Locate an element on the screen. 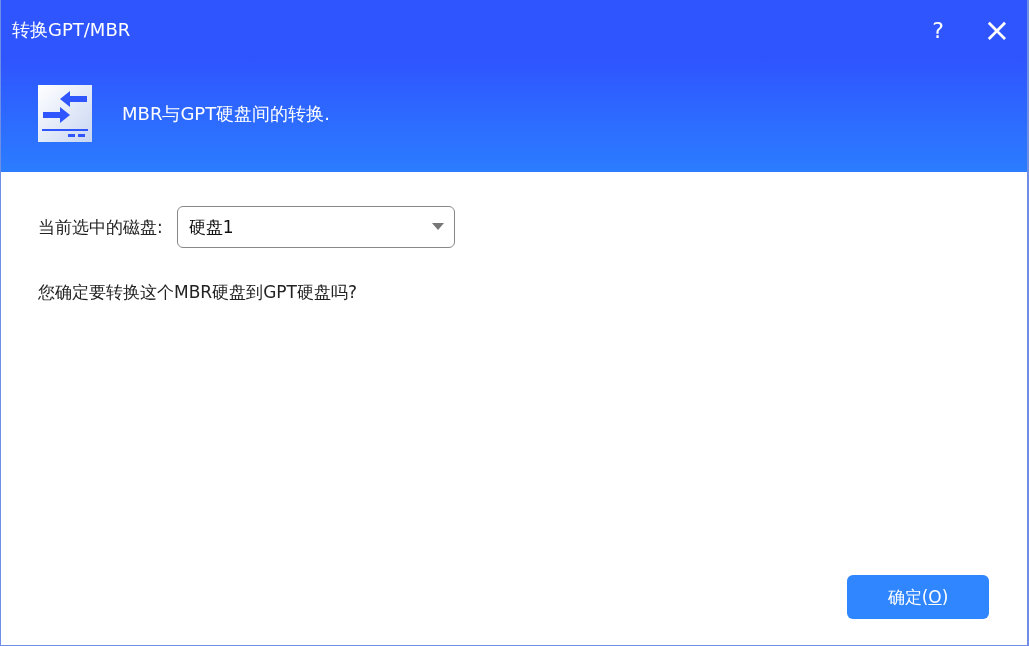 This screenshot has height=646, width=1029. window-title: 转换GPT/MBR is located at coordinates (72, 30).